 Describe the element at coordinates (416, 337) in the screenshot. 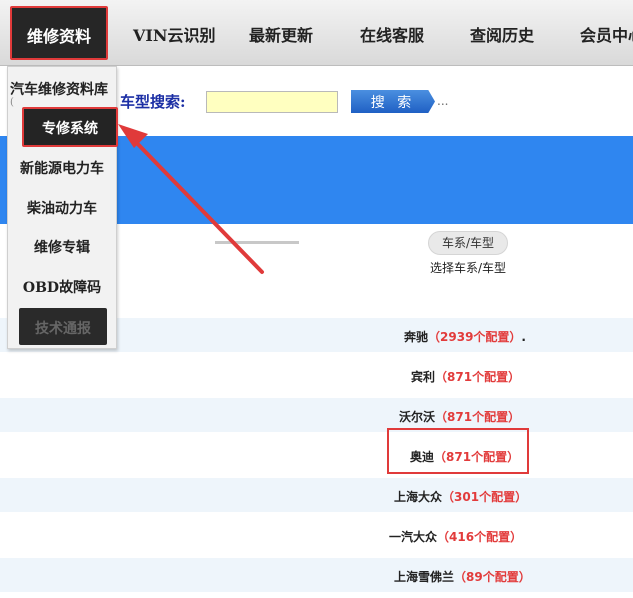

I see `brand-name: 奔驰` at that location.